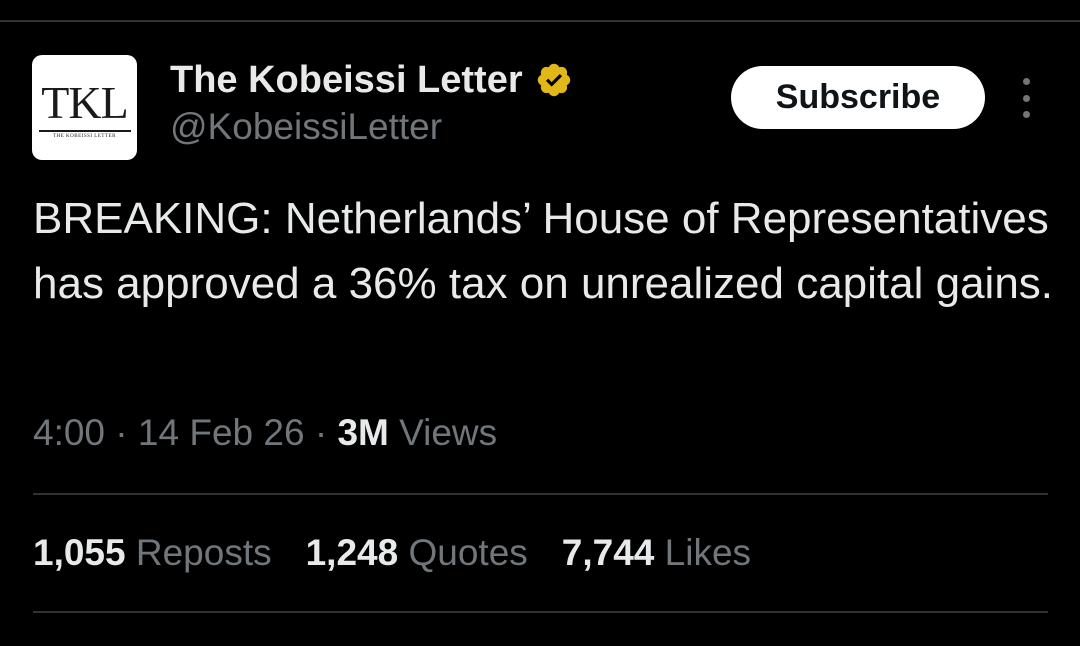  Describe the element at coordinates (69, 432) in the screenshot. I see `tweet-time: 4:00` at that location.